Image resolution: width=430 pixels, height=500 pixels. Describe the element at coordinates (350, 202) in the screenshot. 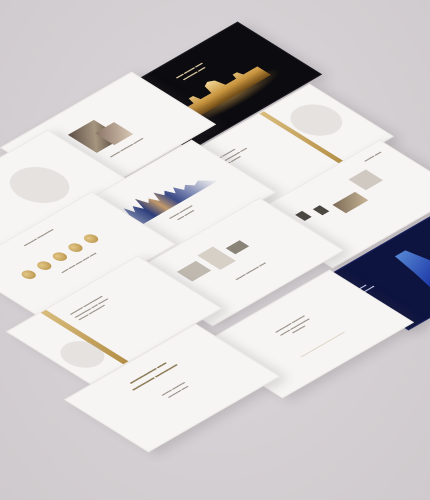

I see `plan-photo` at that location.